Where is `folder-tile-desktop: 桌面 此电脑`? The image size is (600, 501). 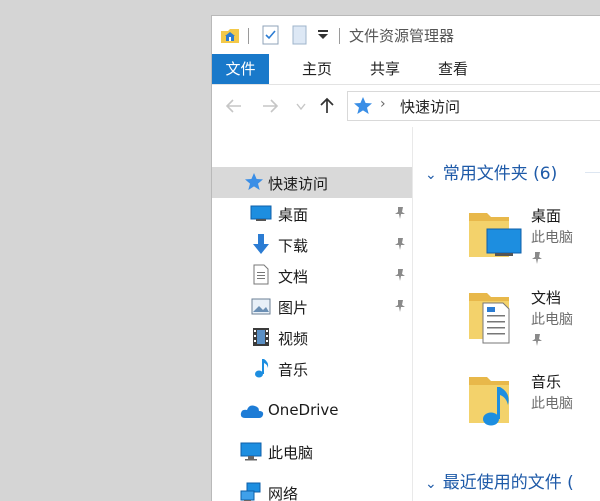
folder-tile-desktop: 桌面 此电脑 is located at coordinates (532, 245).